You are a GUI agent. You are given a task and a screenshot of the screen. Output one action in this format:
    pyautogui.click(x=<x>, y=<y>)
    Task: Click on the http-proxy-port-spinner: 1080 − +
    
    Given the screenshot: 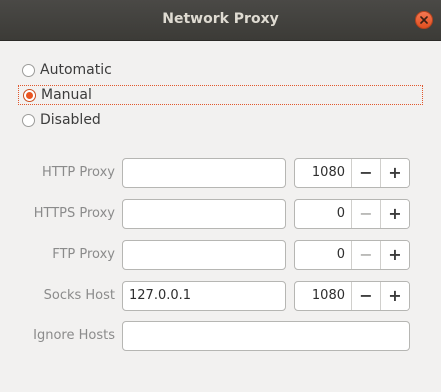 What is the action you would take?
    pyautogui.click(x=352, y=173)
    